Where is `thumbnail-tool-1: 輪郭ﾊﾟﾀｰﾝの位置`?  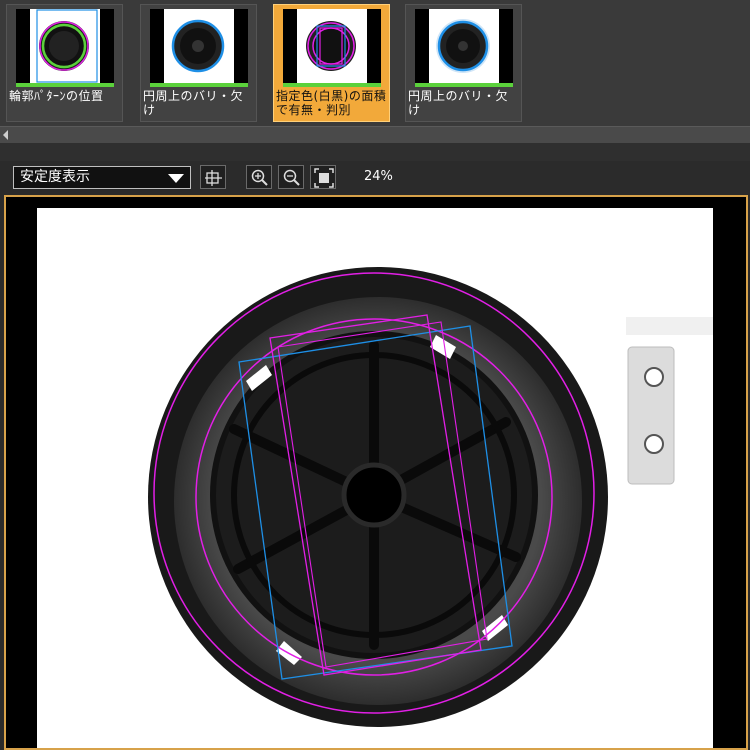
thumbnail-tool-1: 輪郭ﾊﾟﾀｰﾝの位置 is located at coordinates (64, 63).